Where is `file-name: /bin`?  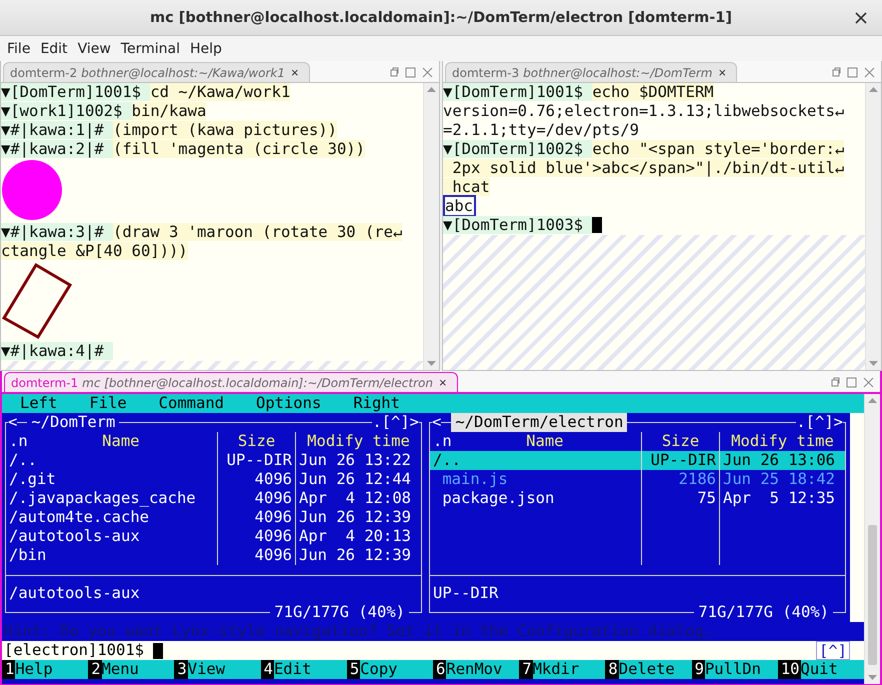
file-name: /bin is located at coordinates (28, 555).